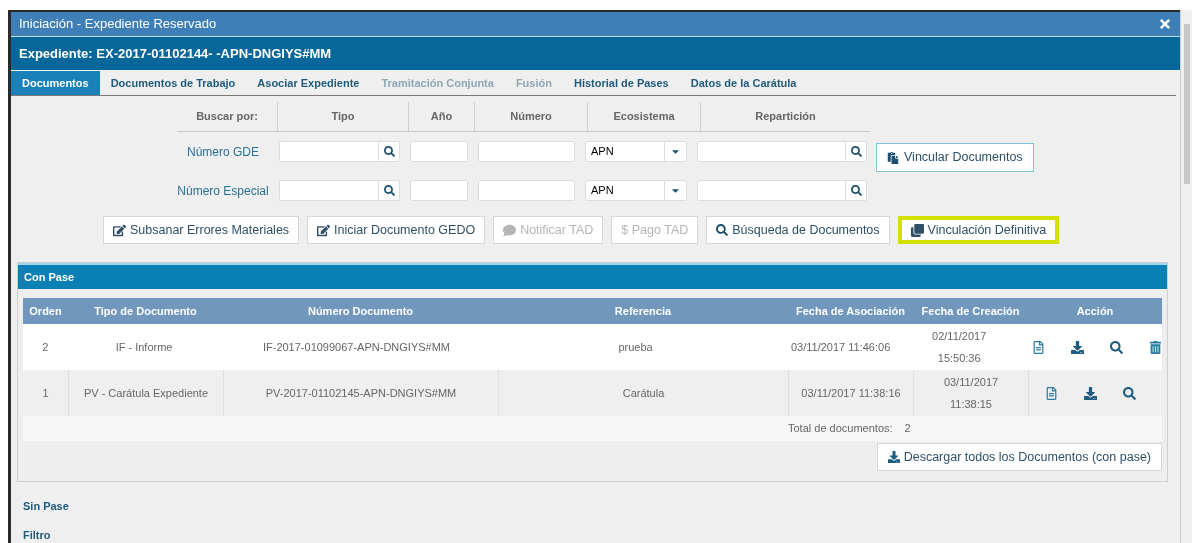 The height and width of the screenshot is (543, 1199). Describe the element at coordinates (356, 347) in the screenshot. I see `table-cell-text: IF-2017-01099067-APN-DNGIYS#MM` at that location.